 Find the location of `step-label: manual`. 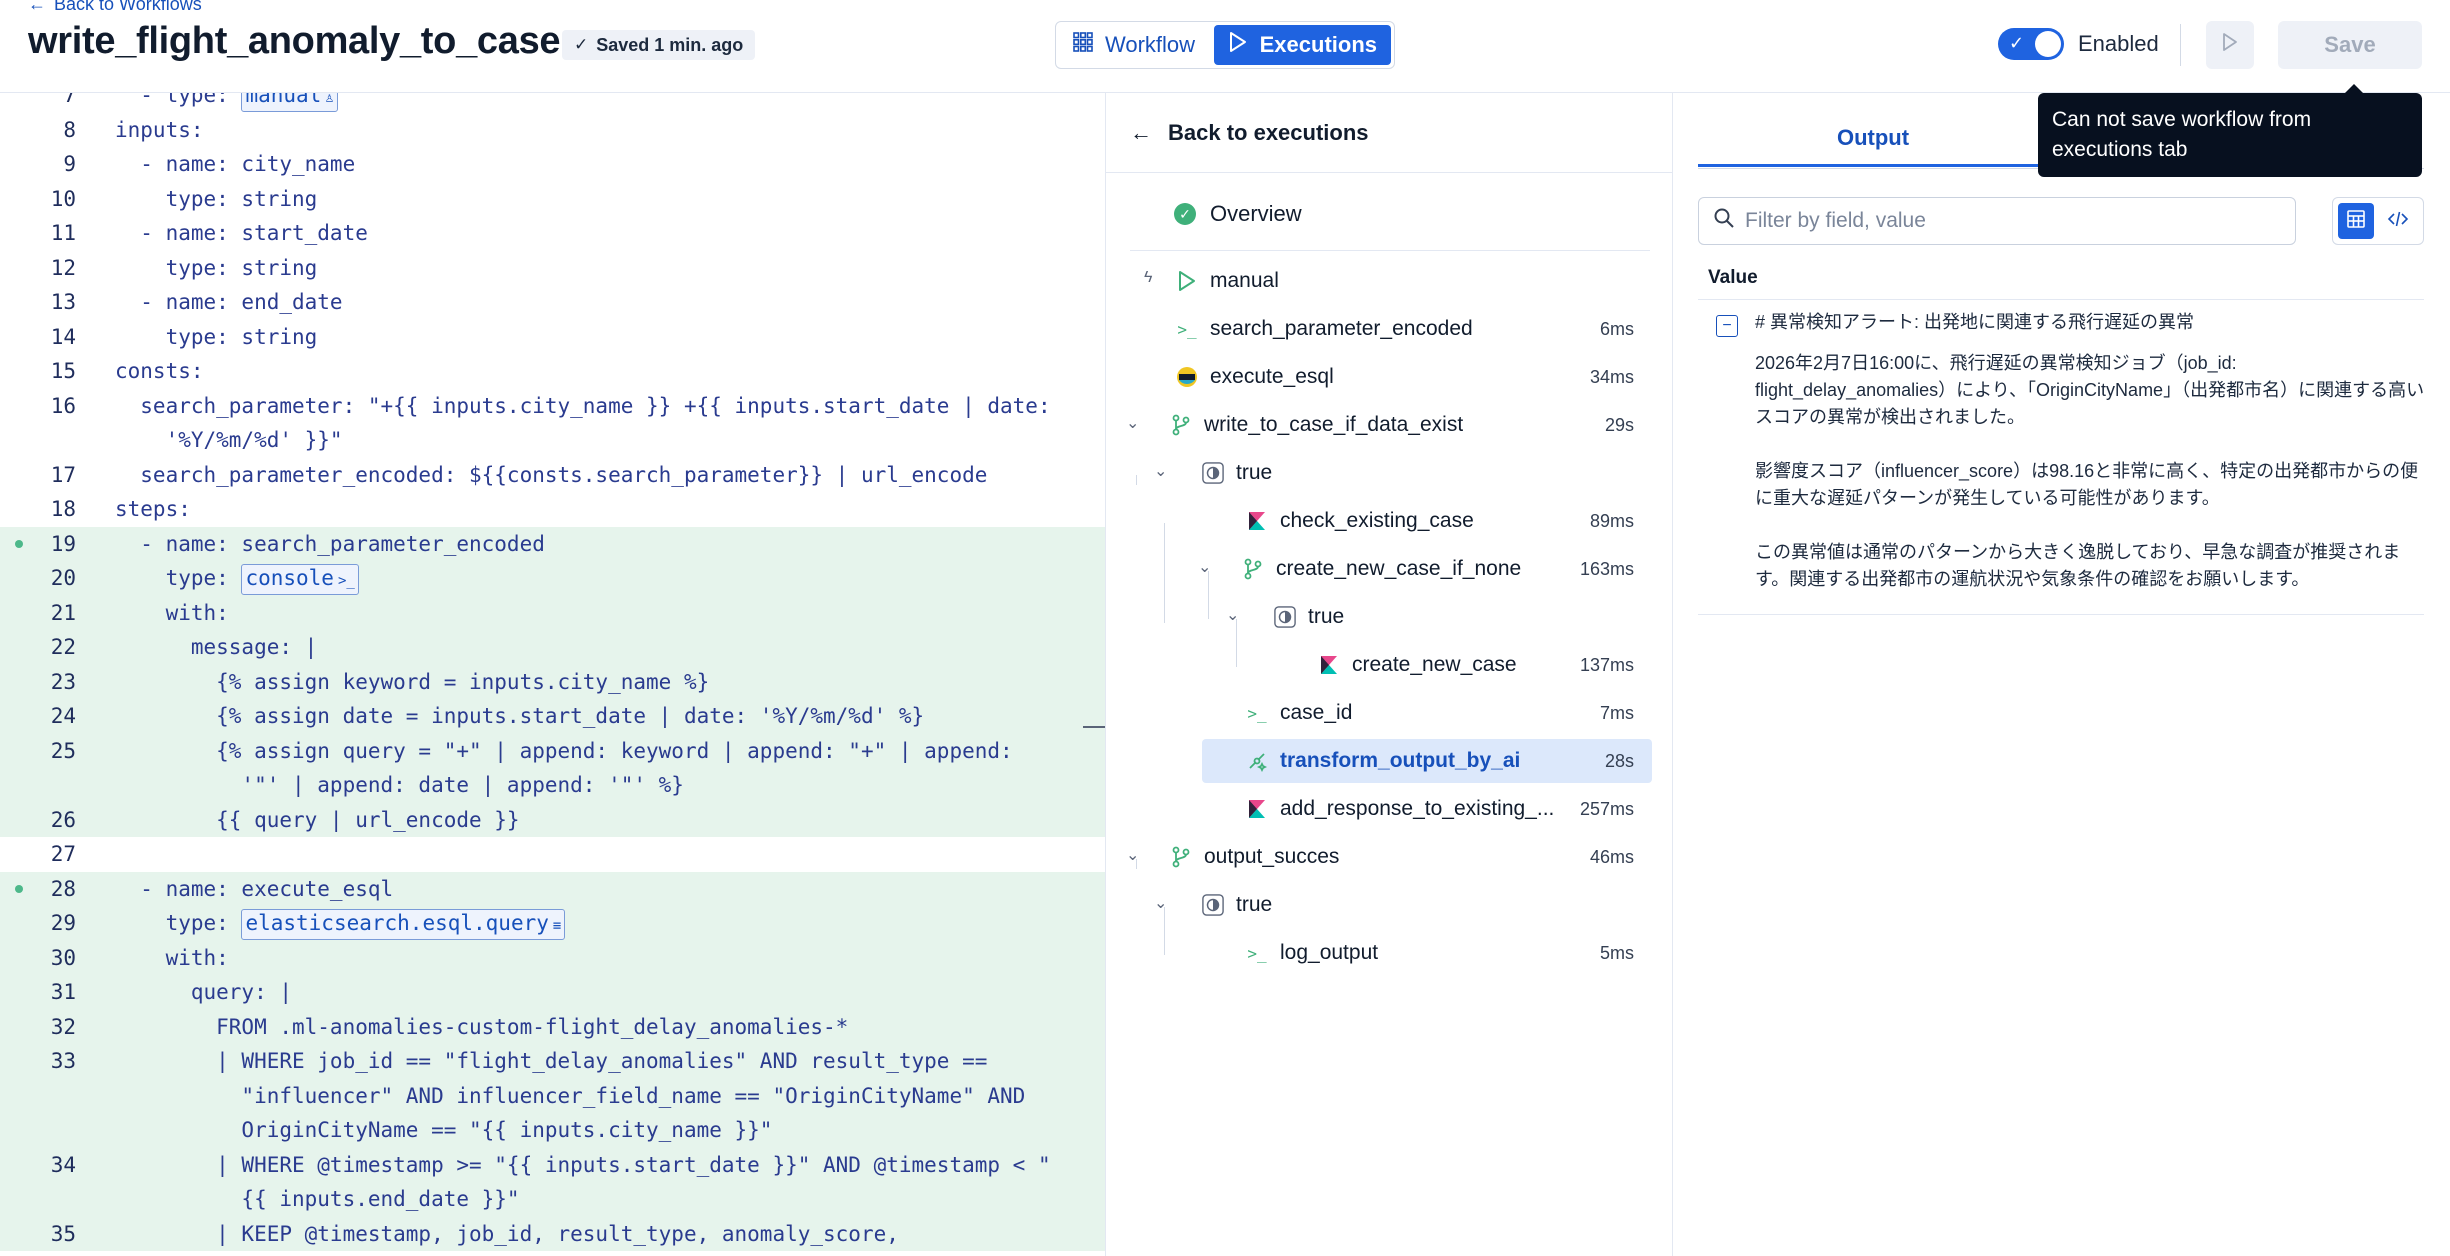

step-label: manual is located at coordinates (1244, 280).